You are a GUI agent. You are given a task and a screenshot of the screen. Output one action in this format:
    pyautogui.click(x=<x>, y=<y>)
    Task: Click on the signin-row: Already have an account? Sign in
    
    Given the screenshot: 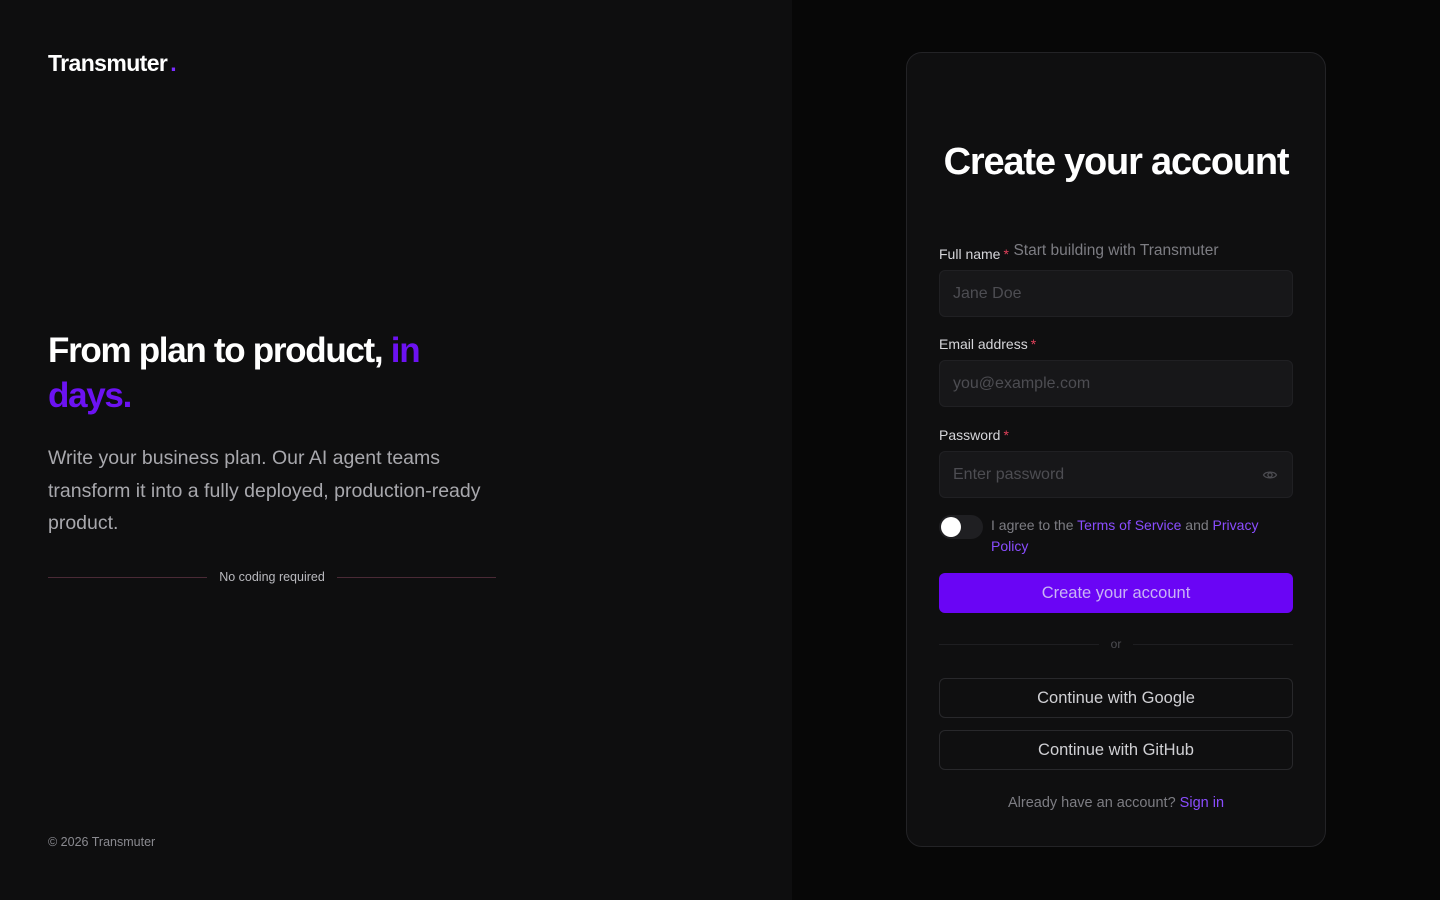 What is the action you would take?
    pyautogui.click(x=1116, y=803)
    